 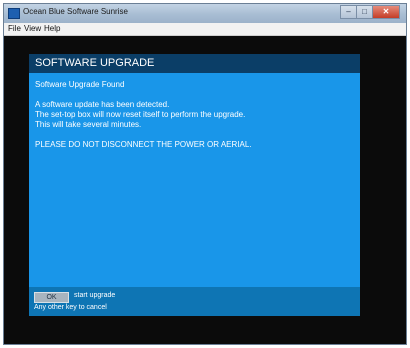 I want to click on message-line: A software update has been detected., so click(x=102, y=104).